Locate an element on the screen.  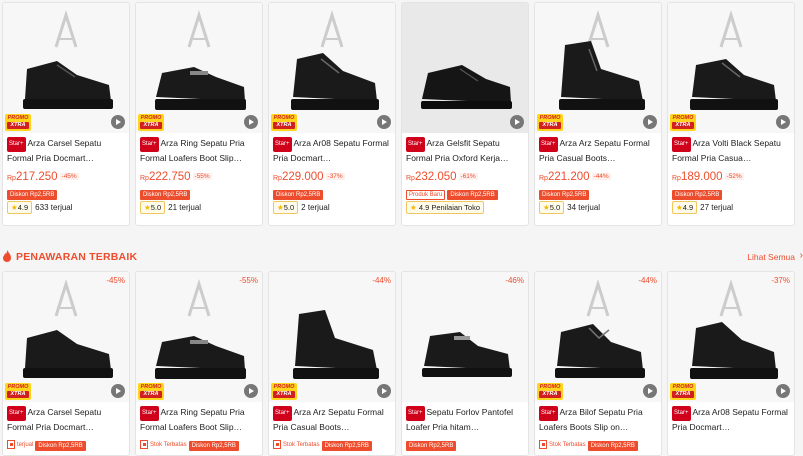
stock-icon is located at coordinates (543, 444).